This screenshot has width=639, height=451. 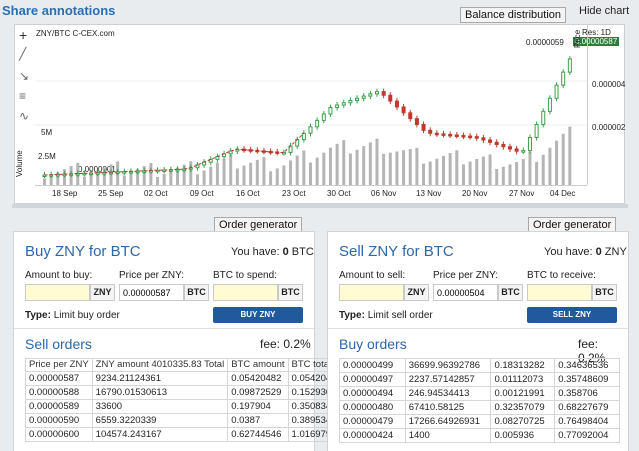 What do you see at coordinates (22, 96) in the screenshot?
I see `fibonacci-icon: ≡` at bounding box center [22, 96].